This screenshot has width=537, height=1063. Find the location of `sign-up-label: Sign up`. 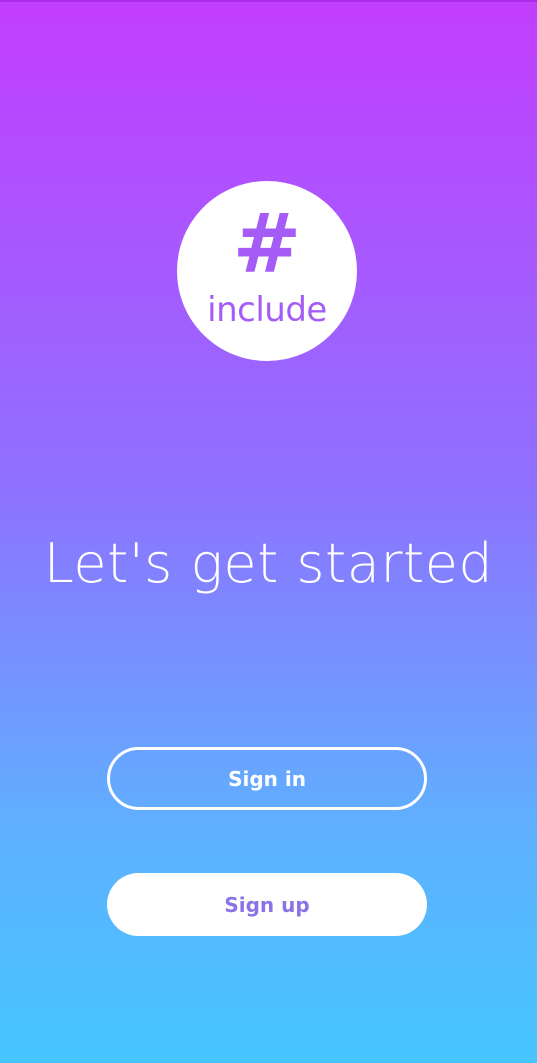

sign-up-label: Sign up is located at coordinates (267, 904).